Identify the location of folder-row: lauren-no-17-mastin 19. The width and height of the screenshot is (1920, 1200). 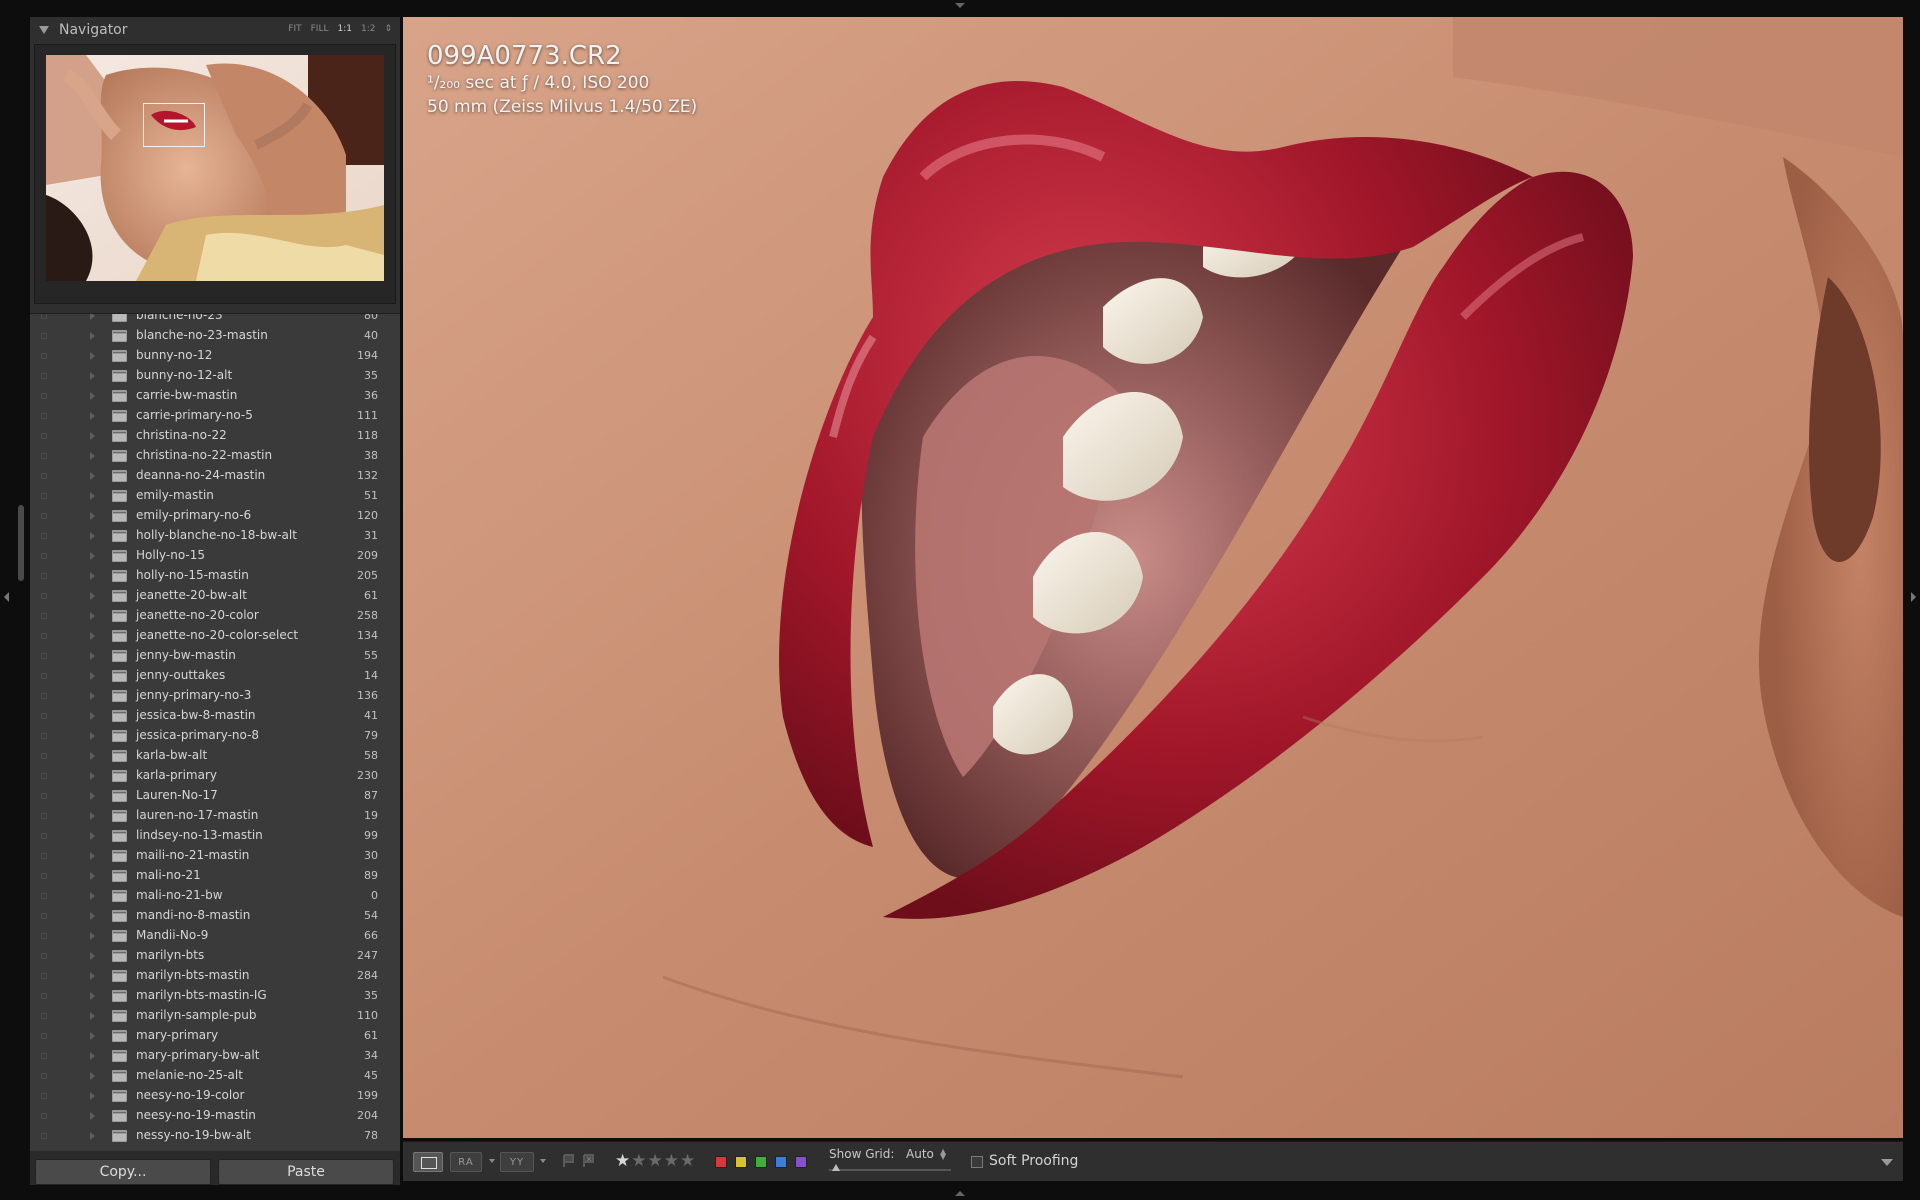
(215, 816).